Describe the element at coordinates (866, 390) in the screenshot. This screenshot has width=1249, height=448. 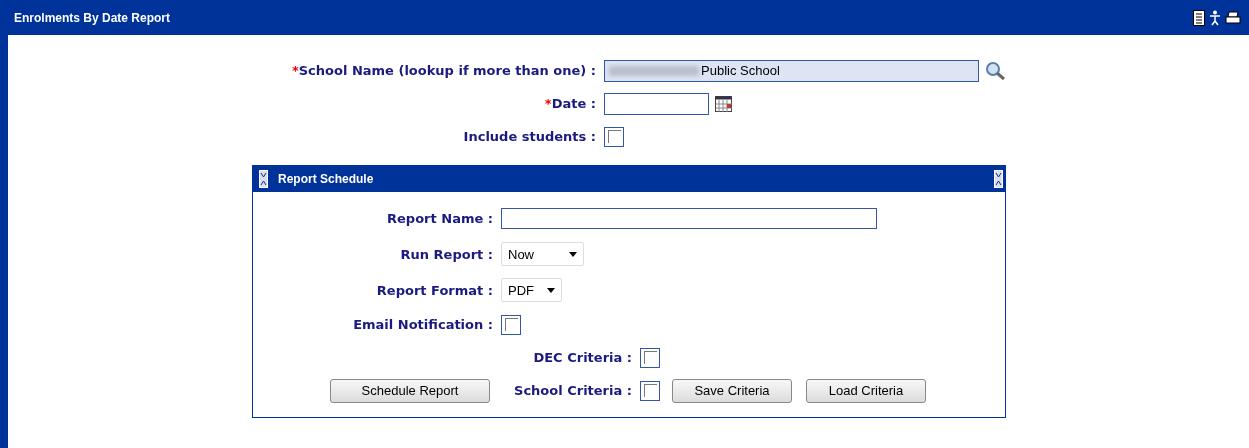
I see `load-criteria-button: Load Criteria` at that location.